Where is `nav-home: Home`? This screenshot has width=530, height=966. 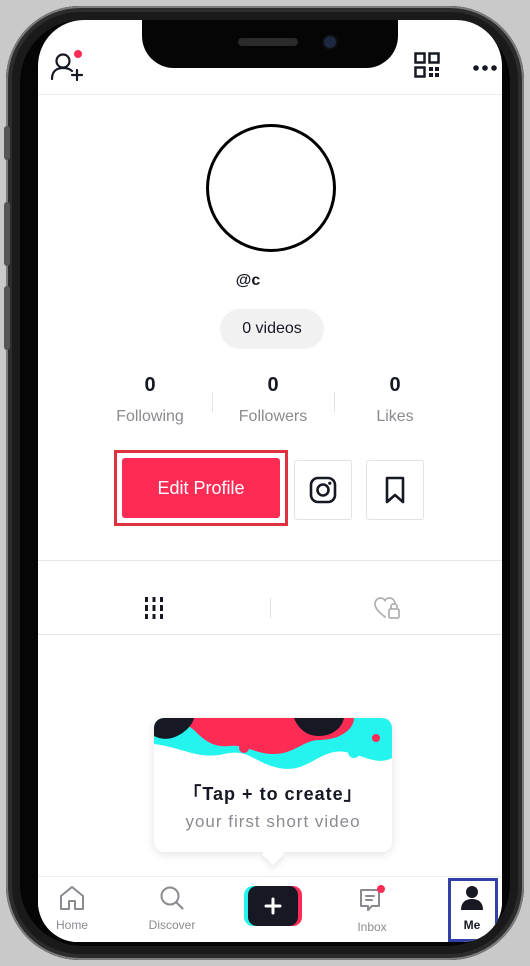 nav-home: Home is located at coordinates (73, 908).